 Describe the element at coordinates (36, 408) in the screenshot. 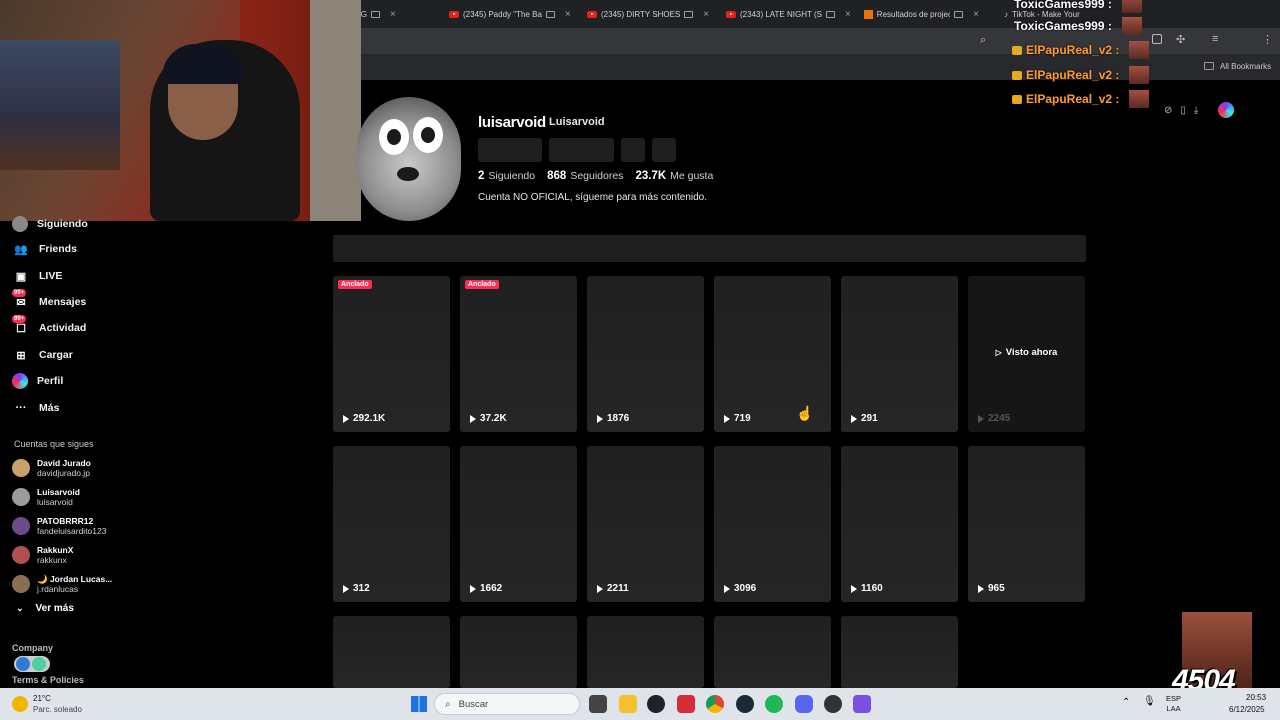

I see `sidebar-item: ··· Más` at that location.